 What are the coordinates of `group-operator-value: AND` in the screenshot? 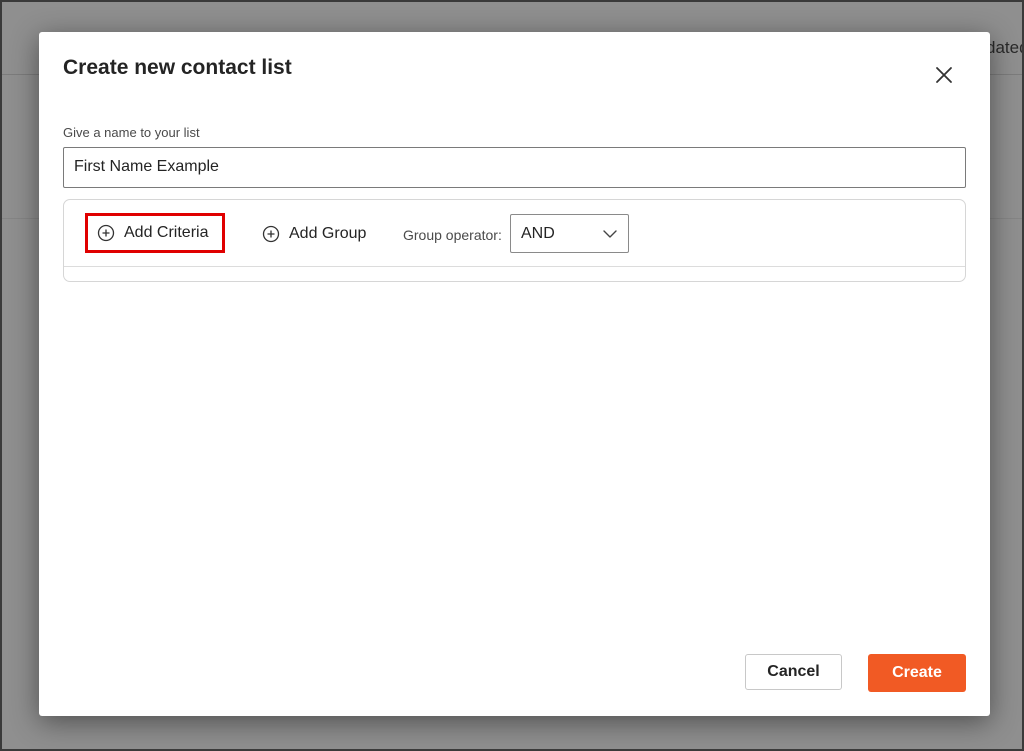 It's located at (538, 233).